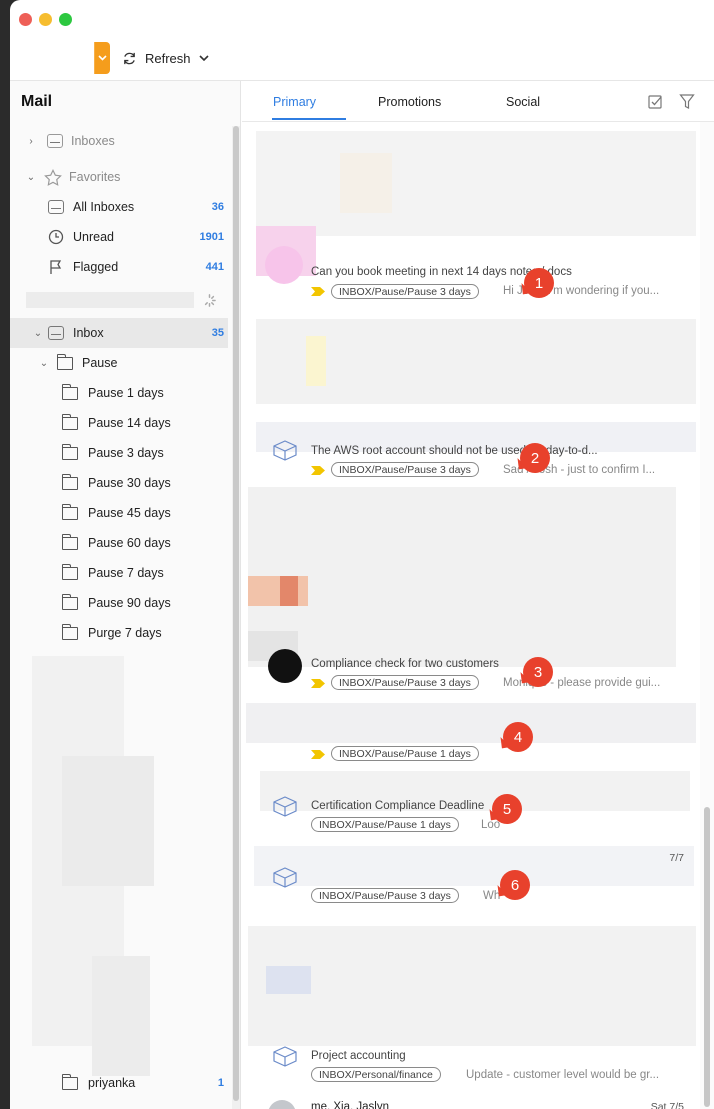  I want to click on active-tab-indicator, so click(309, 119).